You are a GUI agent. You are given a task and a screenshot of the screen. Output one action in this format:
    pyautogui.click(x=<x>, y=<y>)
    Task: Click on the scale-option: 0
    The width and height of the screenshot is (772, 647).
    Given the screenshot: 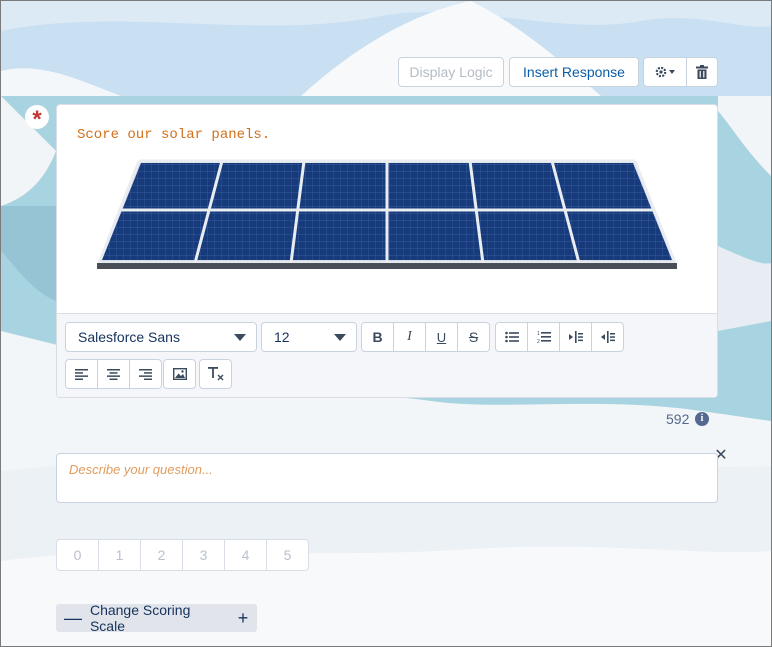 What is the action you would take?
    pyautogui.click(x=78, y=555)
    